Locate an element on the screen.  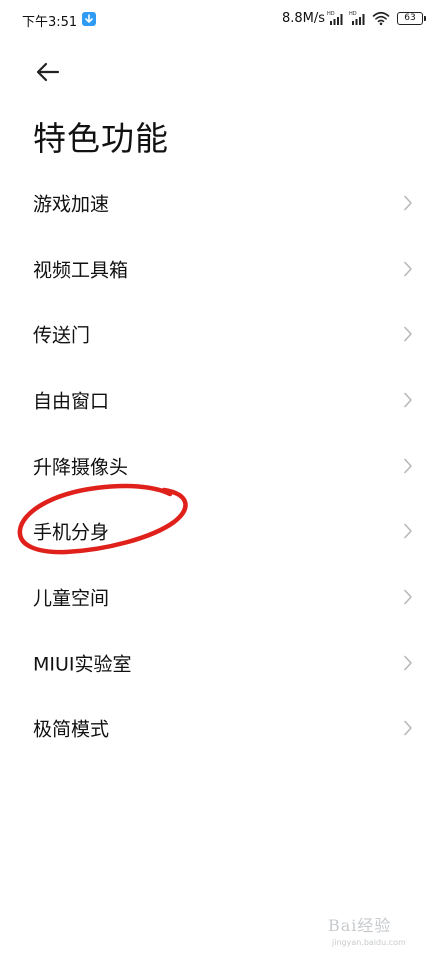
menu-item-label: 自由窗口 is located at coordinates (71, 401).